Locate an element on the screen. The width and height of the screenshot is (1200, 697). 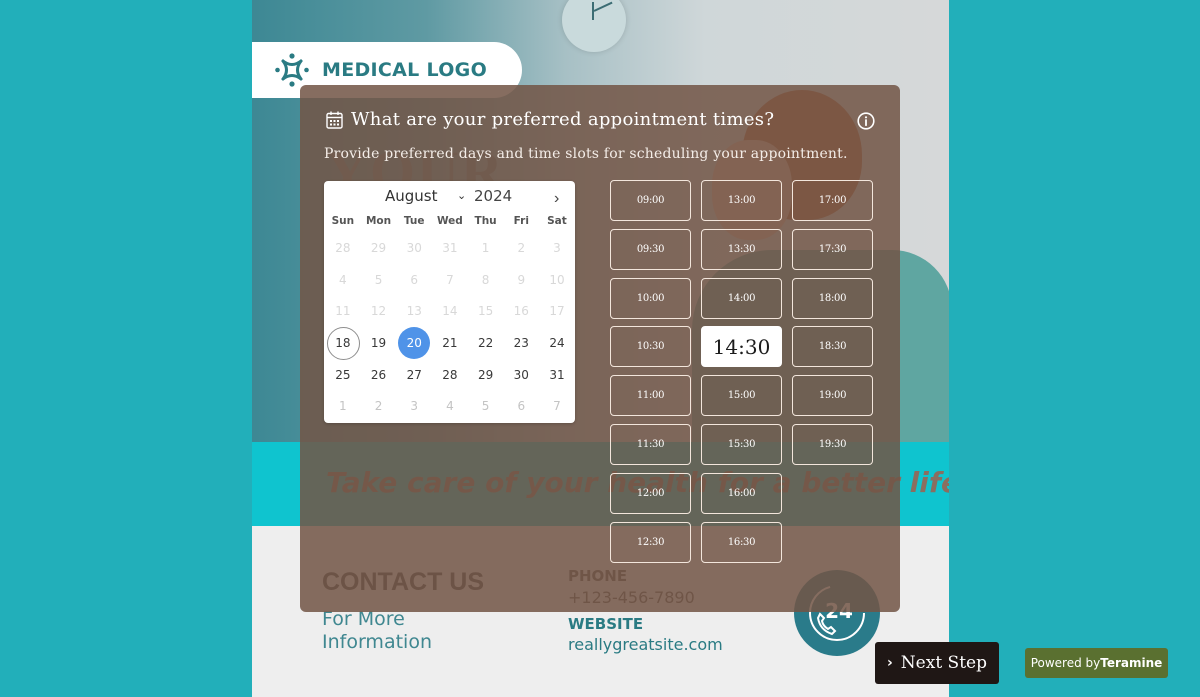
time-slot-button: 14:00 is located at coordinates (741, 298).